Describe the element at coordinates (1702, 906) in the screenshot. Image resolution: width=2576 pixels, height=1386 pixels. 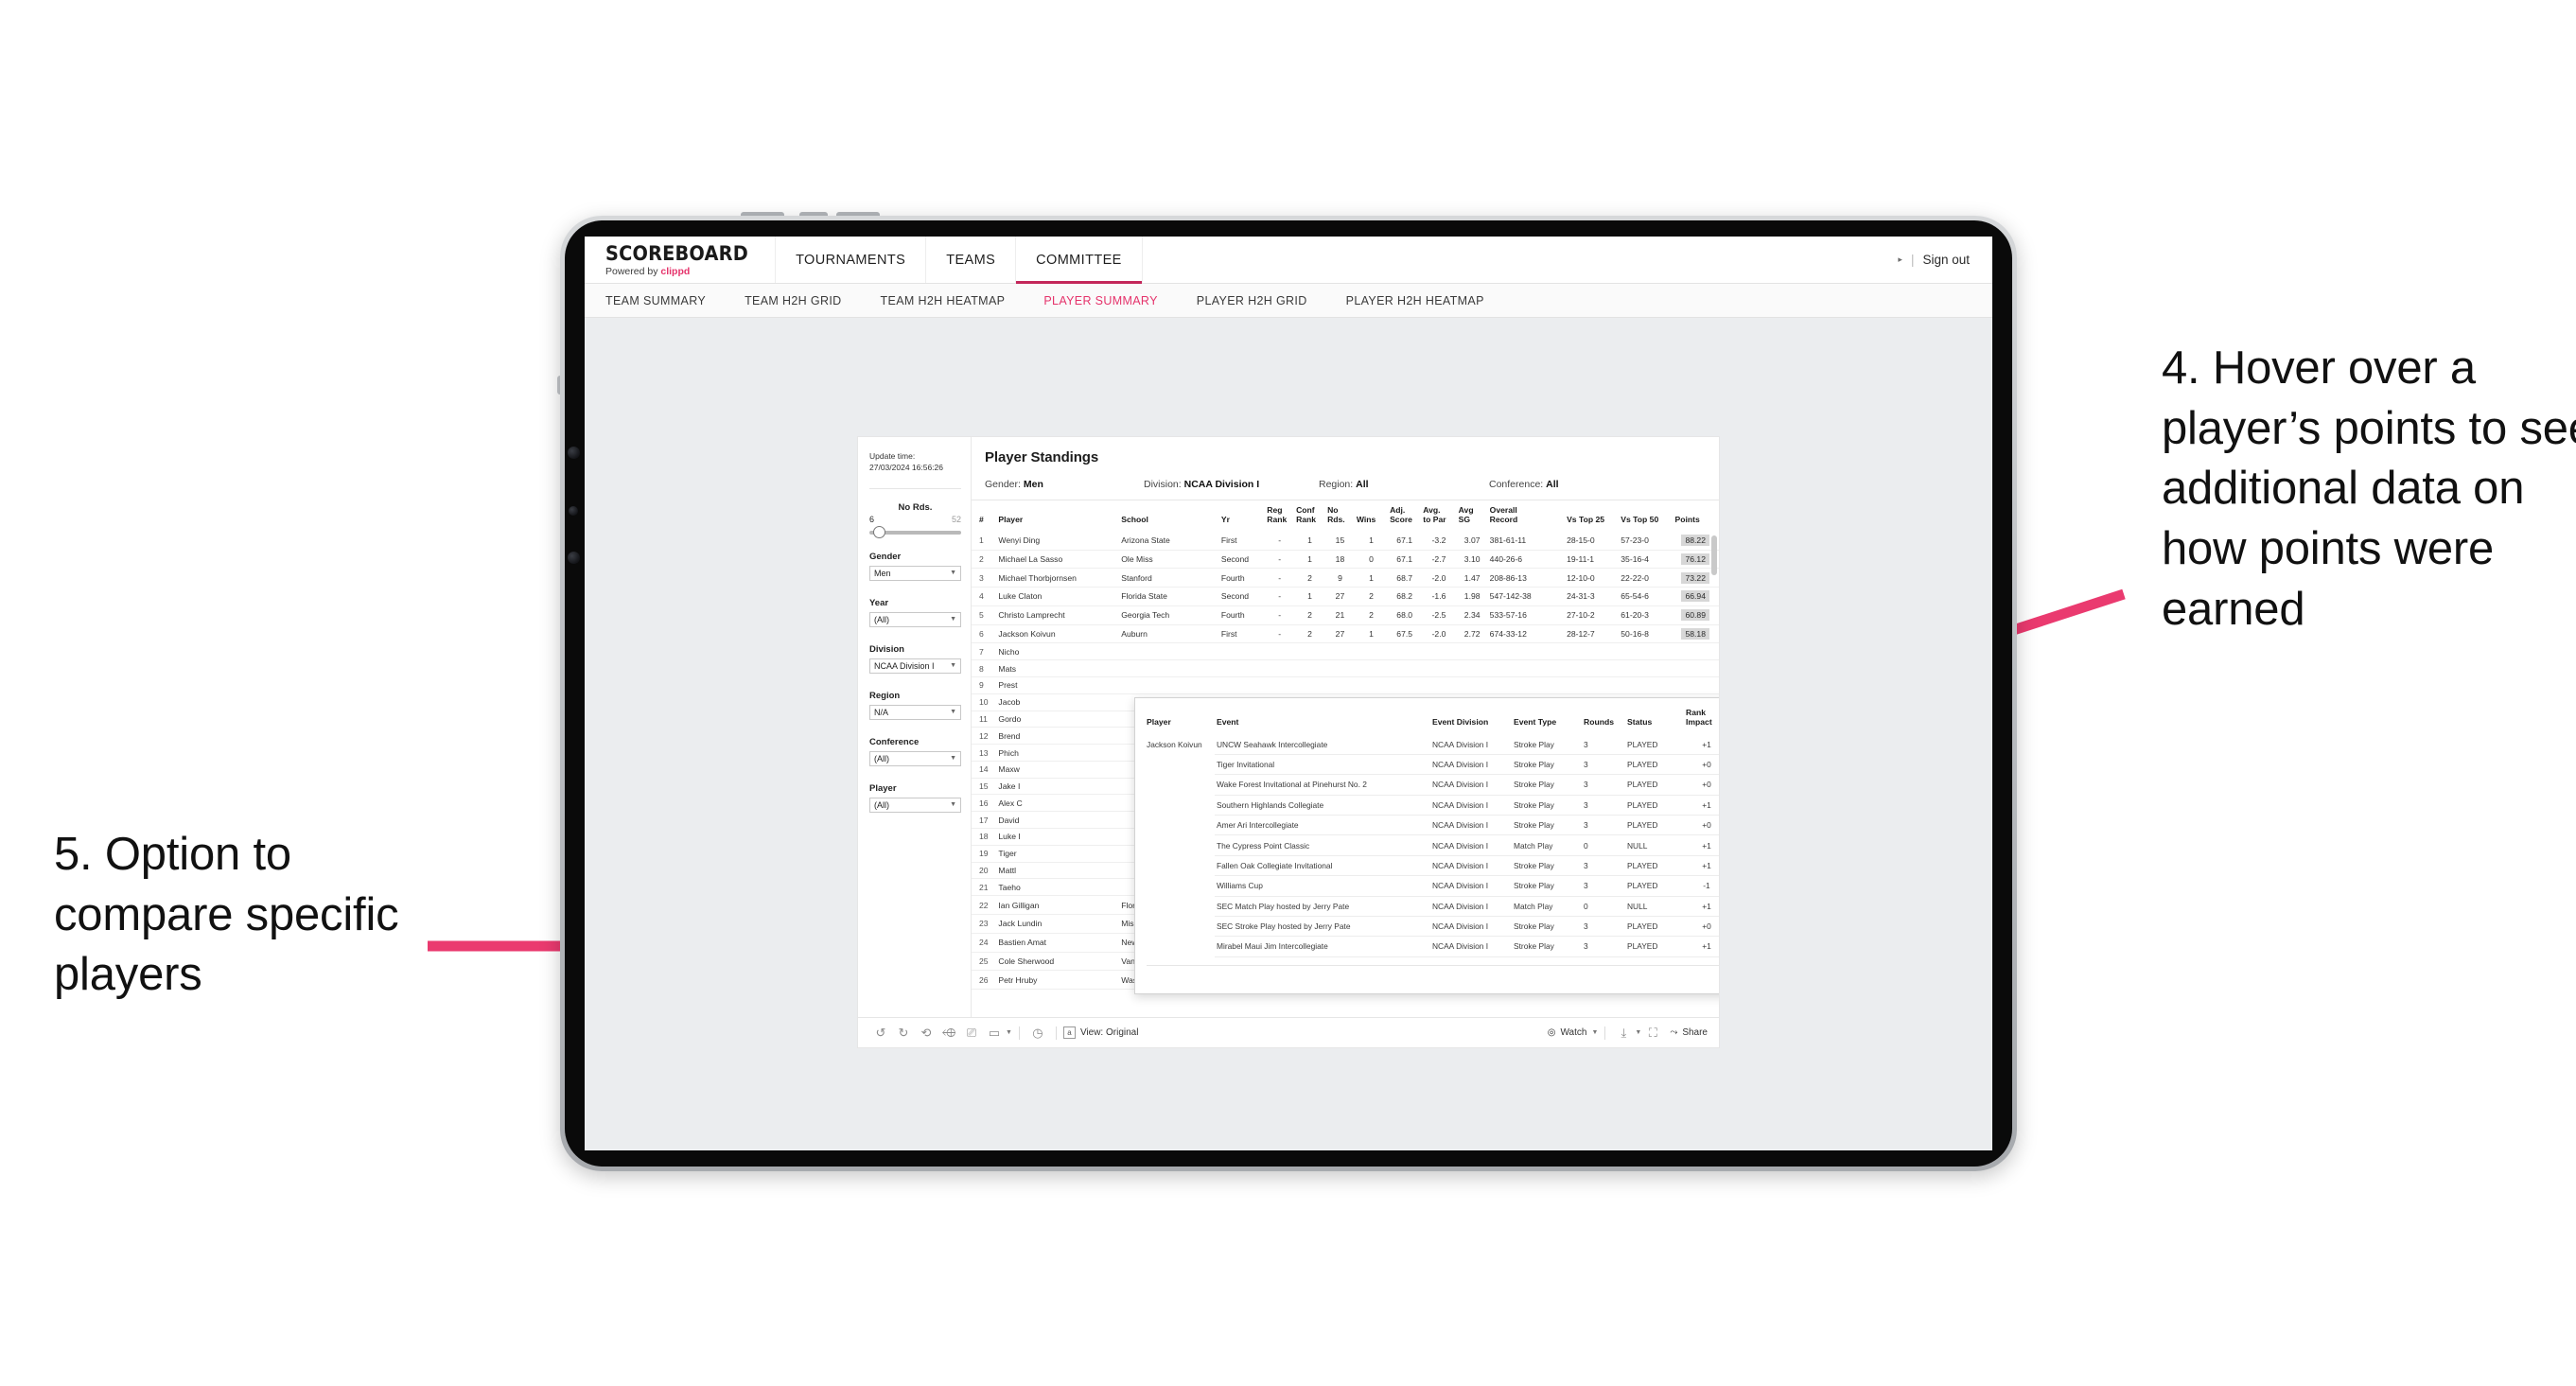
I see `tooltip-cell-6: +1` at that location.